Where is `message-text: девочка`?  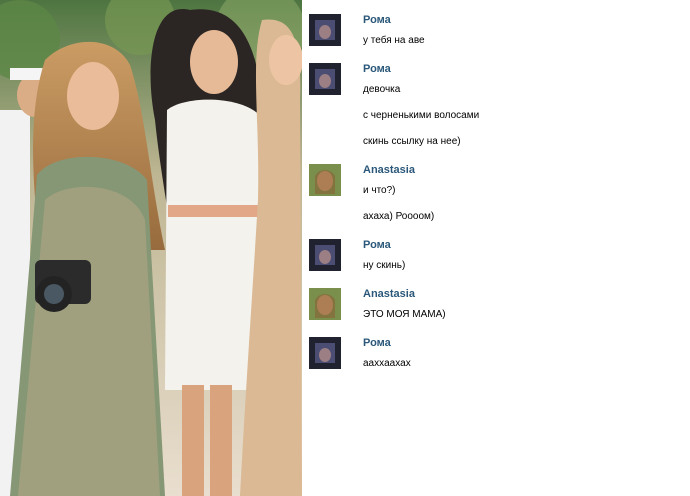
message-text: девочка is located at coordinates (382, 89).